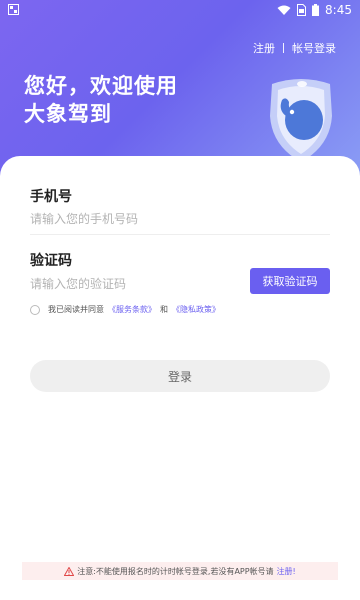 This screenshot has height=600, width=360. I want to click on privacy-link: 《隐私政策》, so click(196, 309).